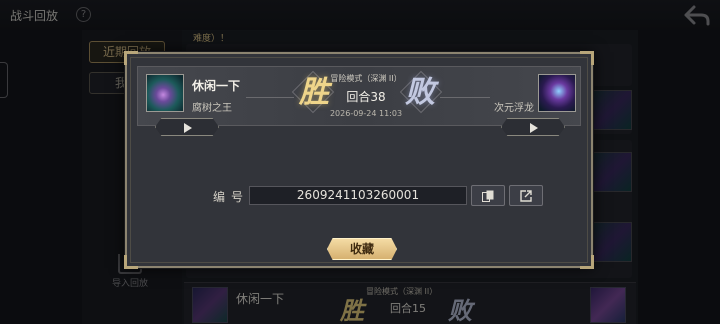 The width and height of the screenshot is (720, 324). Describe the element at coordinates (165, 93) in the screenshot. I see `player-avatar` at that location.